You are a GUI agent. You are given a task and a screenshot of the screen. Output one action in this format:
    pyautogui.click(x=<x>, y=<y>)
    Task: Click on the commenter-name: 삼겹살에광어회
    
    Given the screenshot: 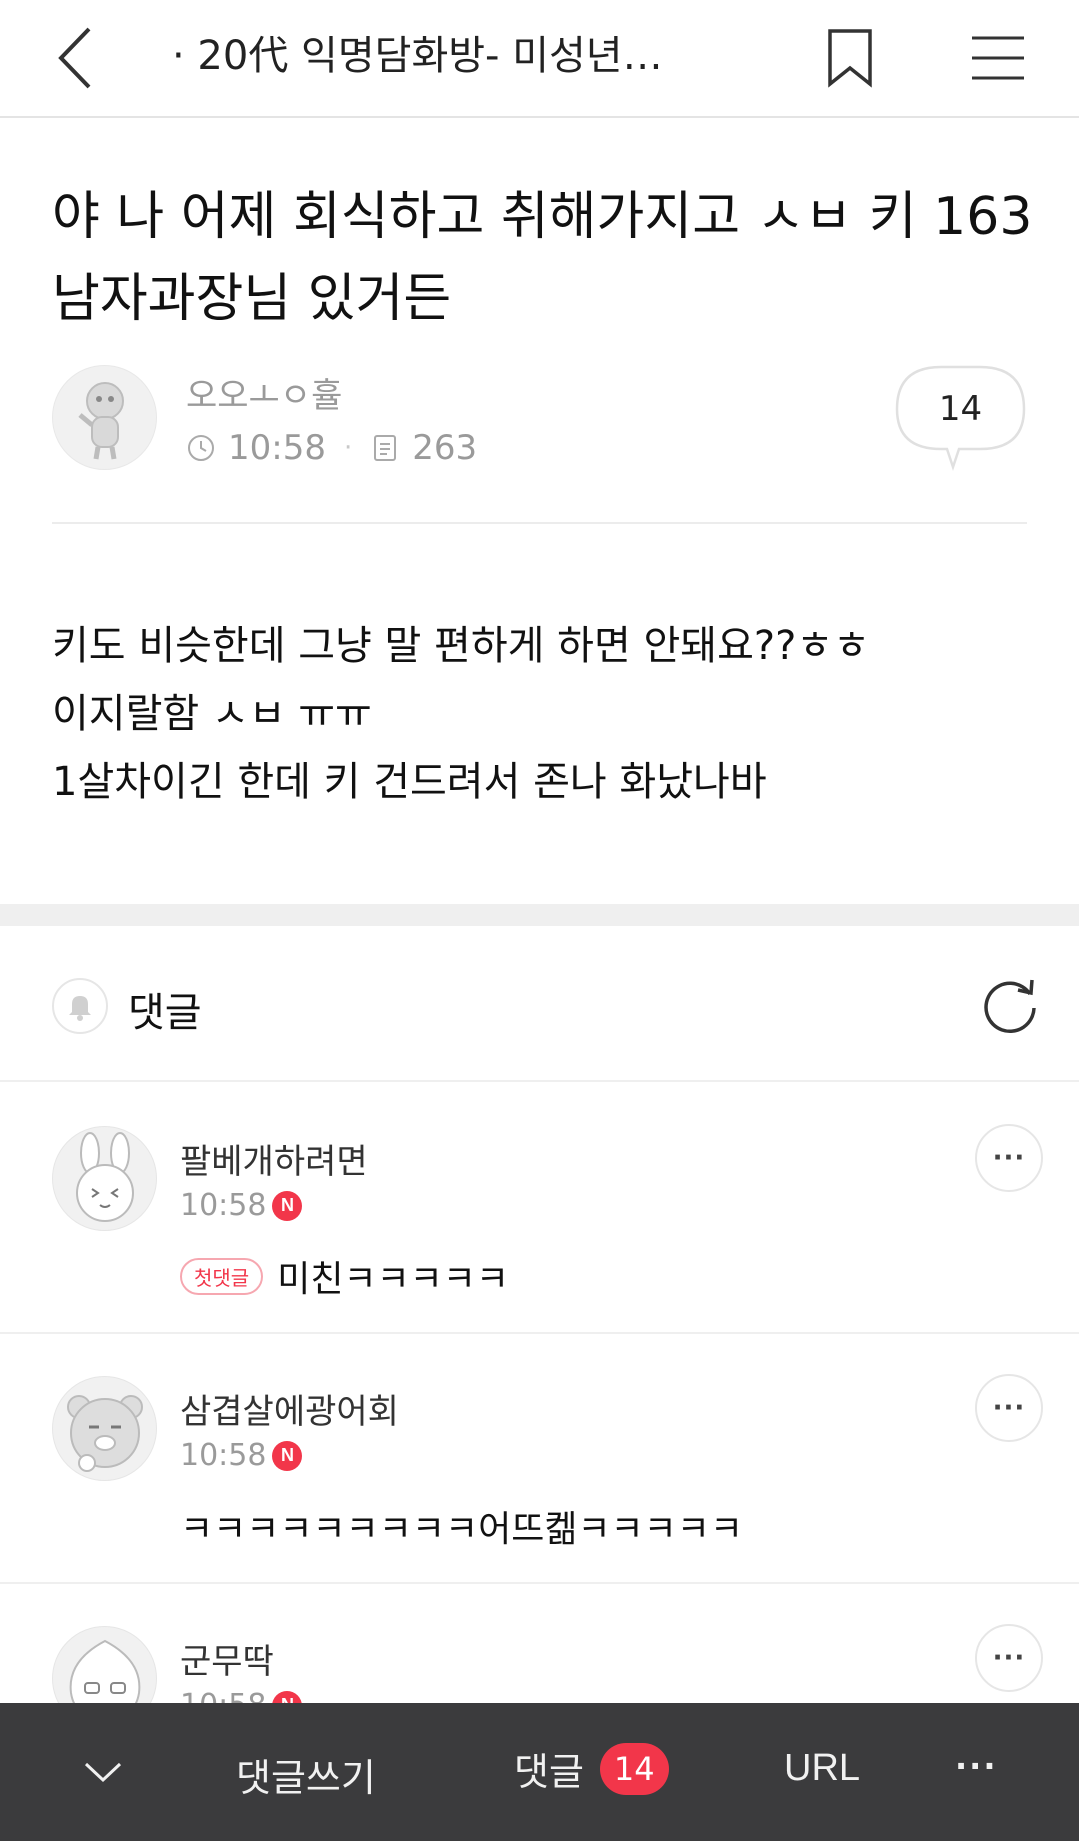 What is the action you would take?
    pyautogui.click(x=289, y=1408)
    